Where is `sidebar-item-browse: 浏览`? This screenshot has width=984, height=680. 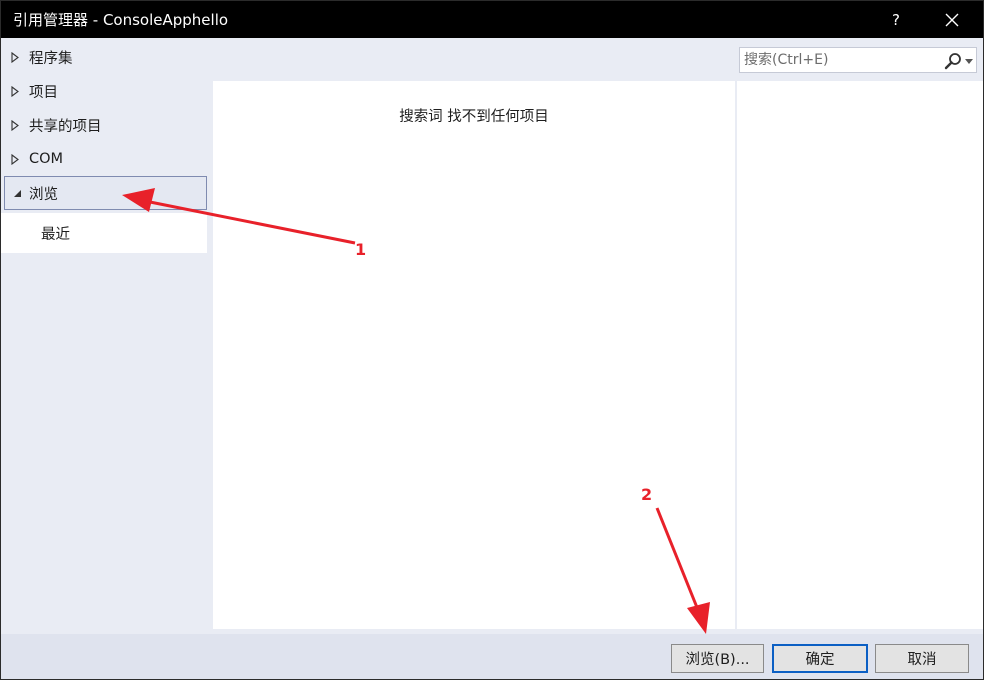
sidebar-item-browse: 浏览 is located at coordinates (105, 193).